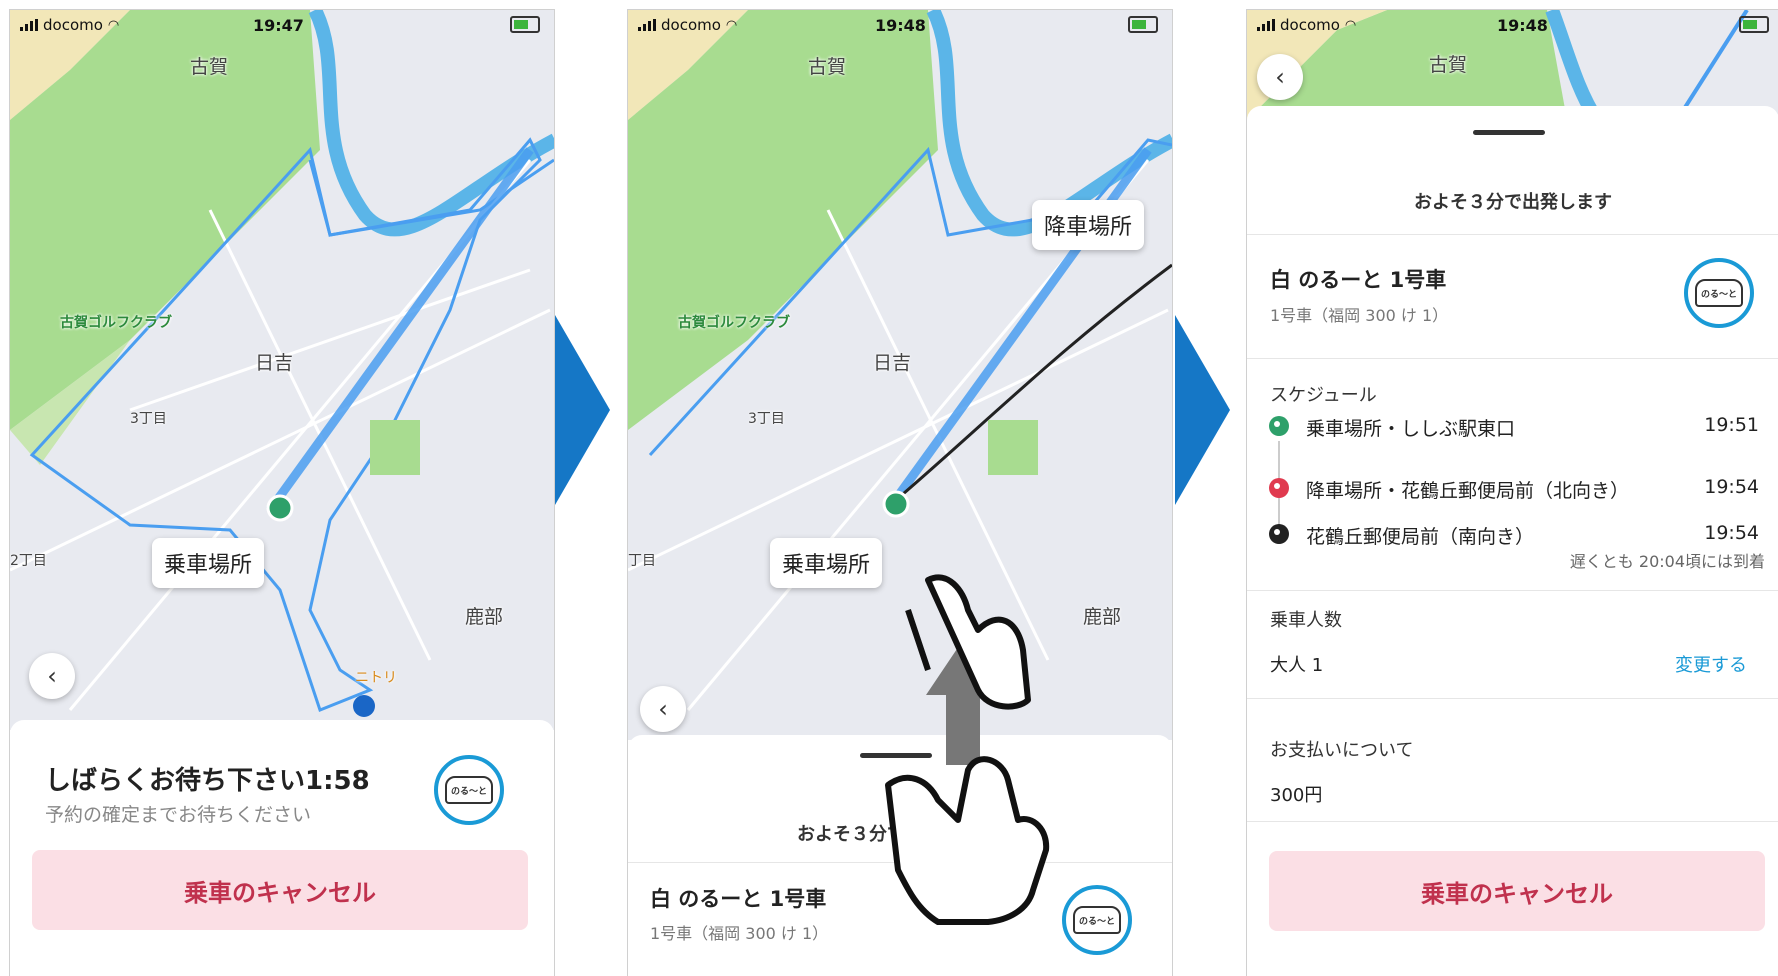 The image size is (1778, 976). Describe the element at coordinates (642, 561) in the screenshot. I see `map-place-block-left: 丁目` at that location.